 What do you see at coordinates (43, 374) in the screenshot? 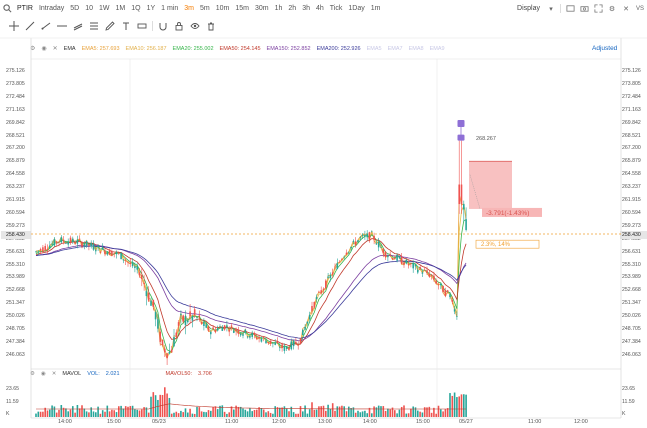
I see `eye-icon: ◉` at bounding box center [43, 374].